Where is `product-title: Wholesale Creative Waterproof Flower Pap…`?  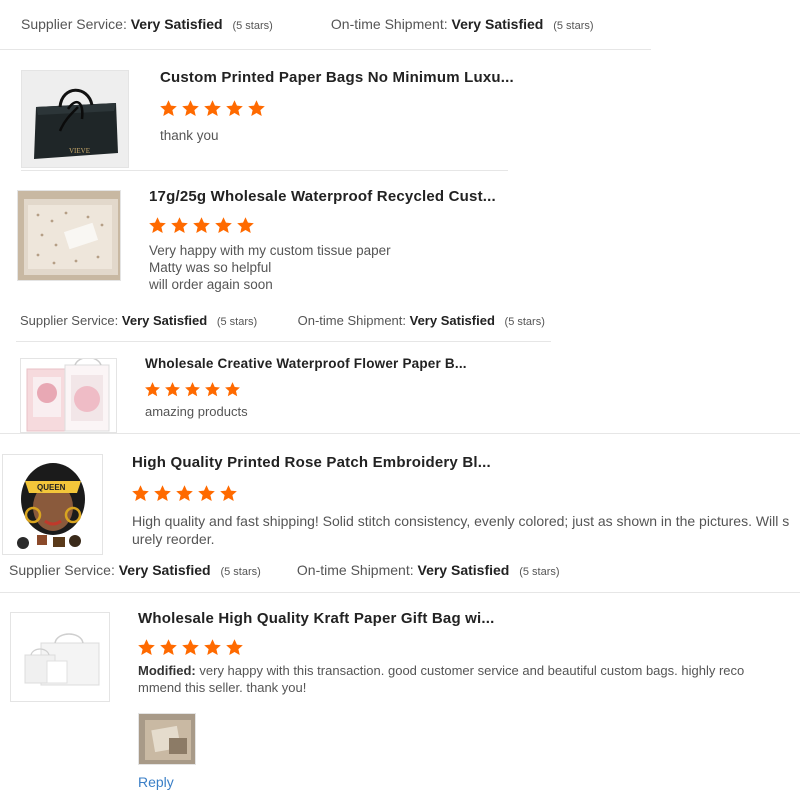
product-title: Wholesale Creative Waterproof Flower Pap… is located at coordinates (306, 363).